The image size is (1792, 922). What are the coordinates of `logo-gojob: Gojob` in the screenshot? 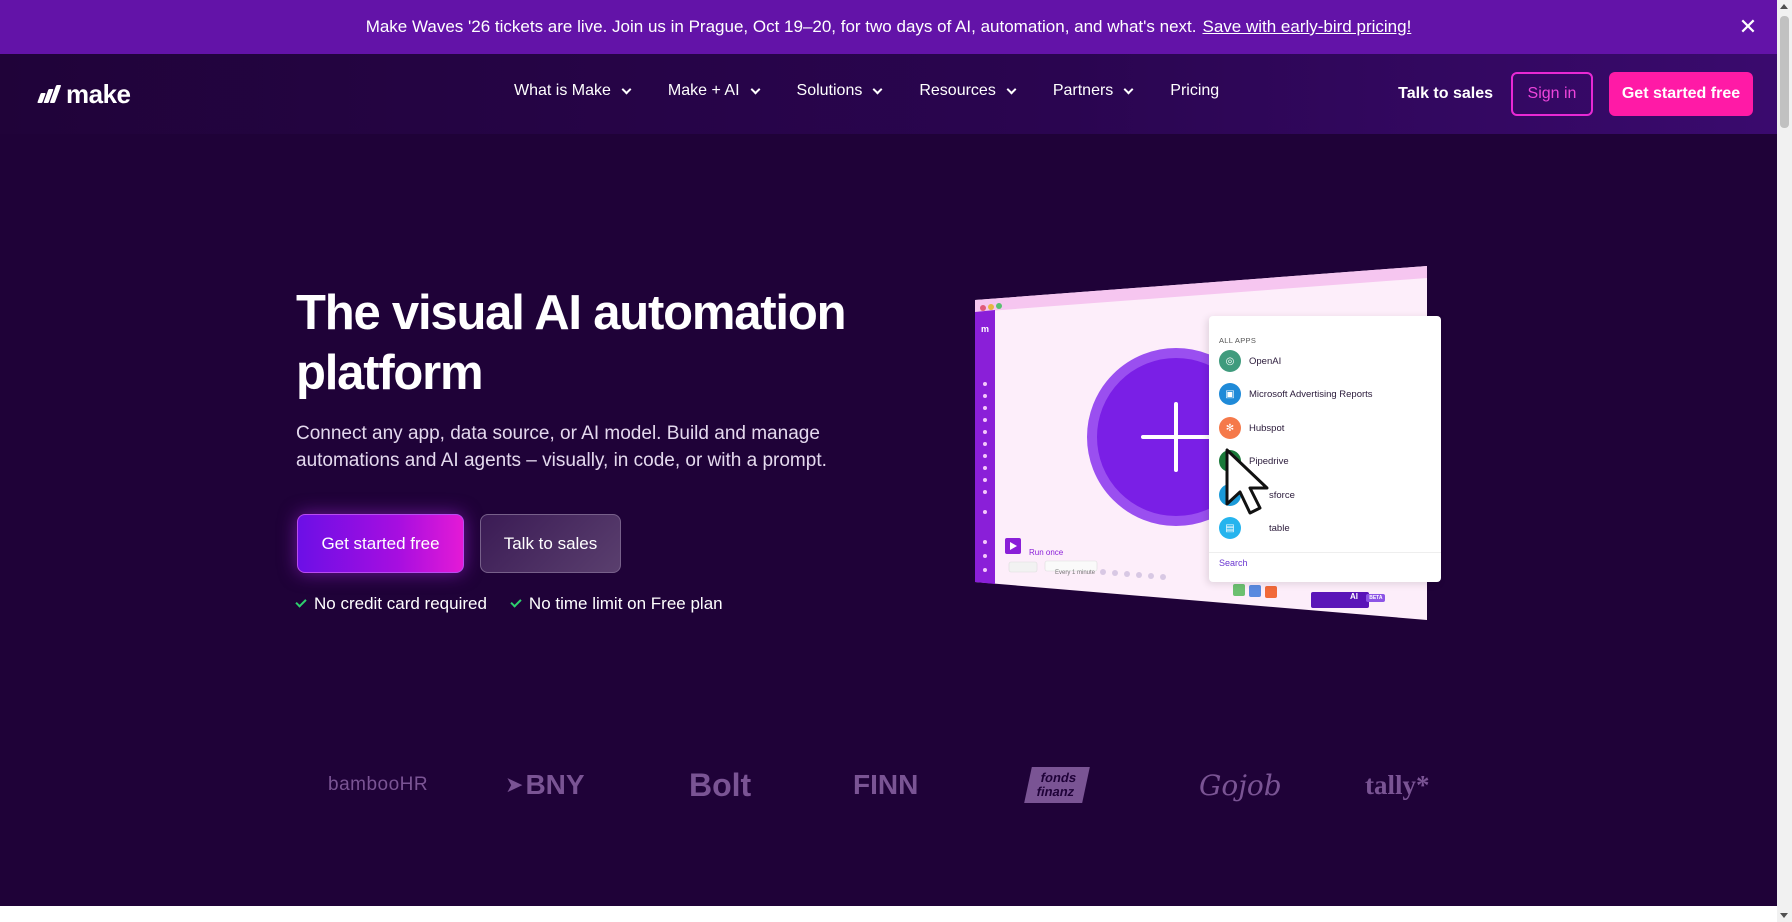 It's located at (1240, 785).